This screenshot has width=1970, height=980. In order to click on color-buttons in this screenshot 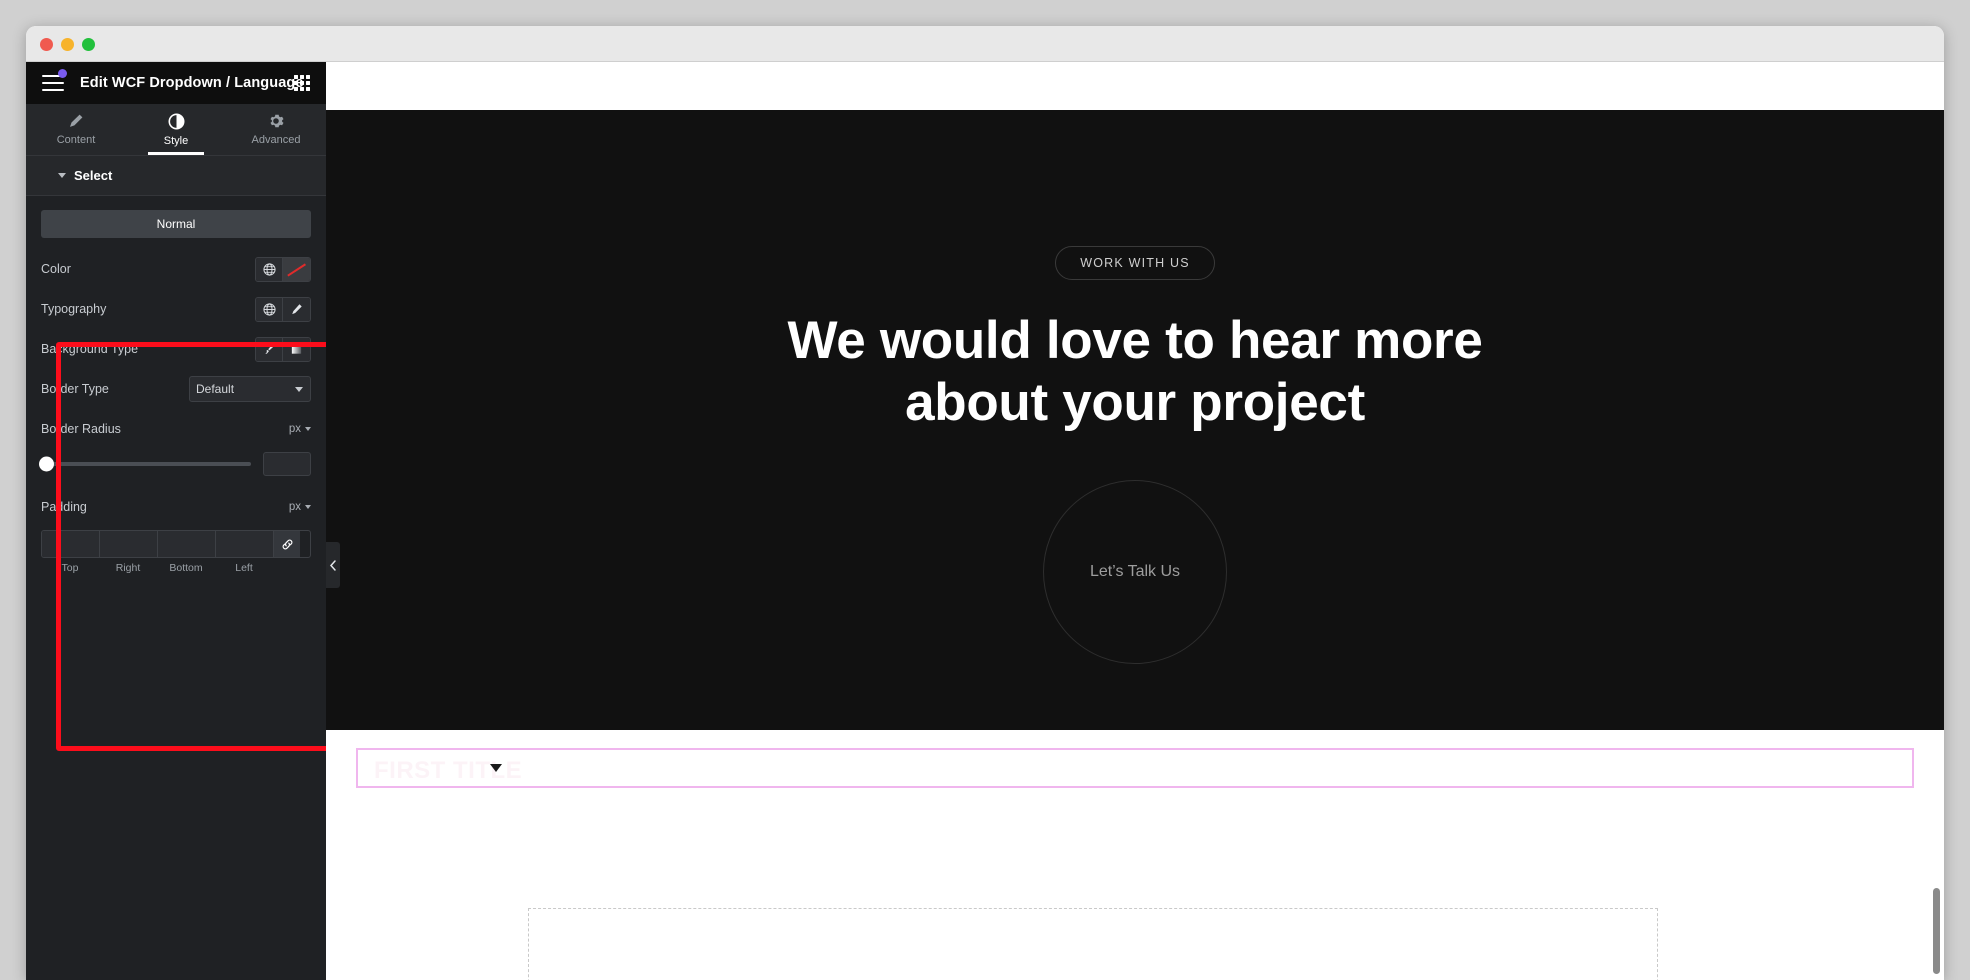, I will do `click(283, 269)`.